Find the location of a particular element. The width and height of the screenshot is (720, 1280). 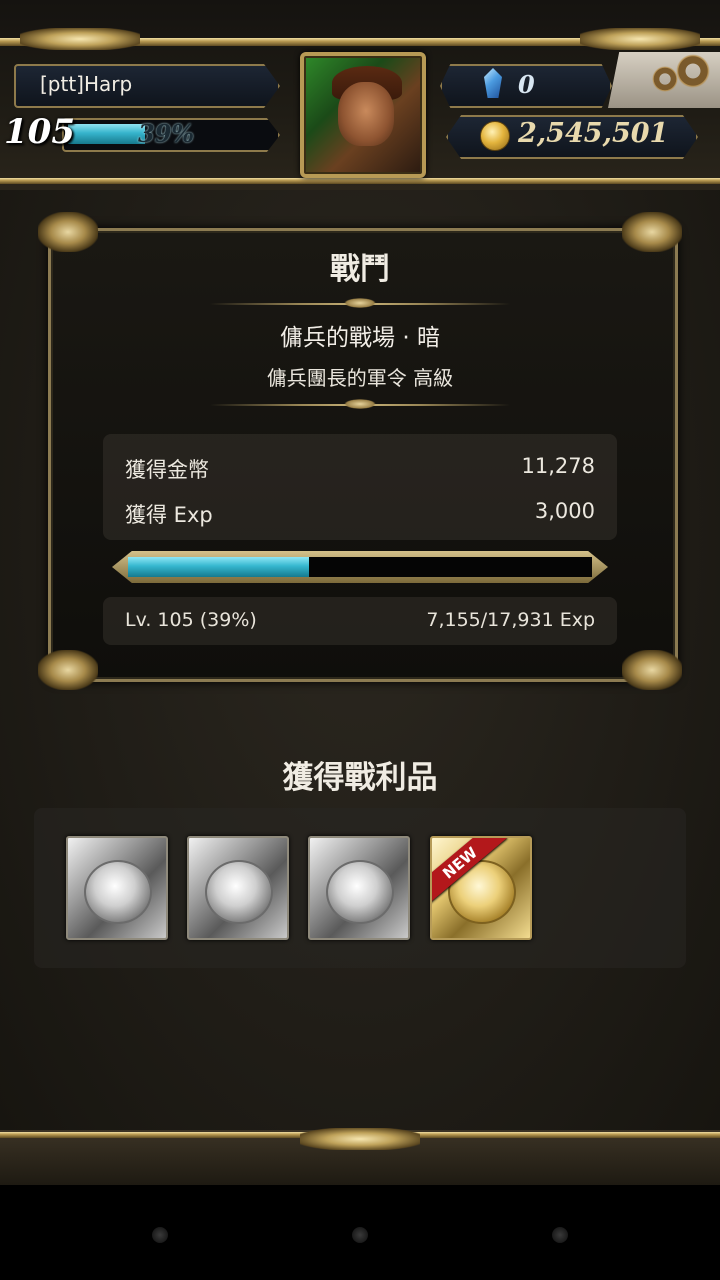

gold-reward-value: 11,278 is located at coordinates (558, 466).